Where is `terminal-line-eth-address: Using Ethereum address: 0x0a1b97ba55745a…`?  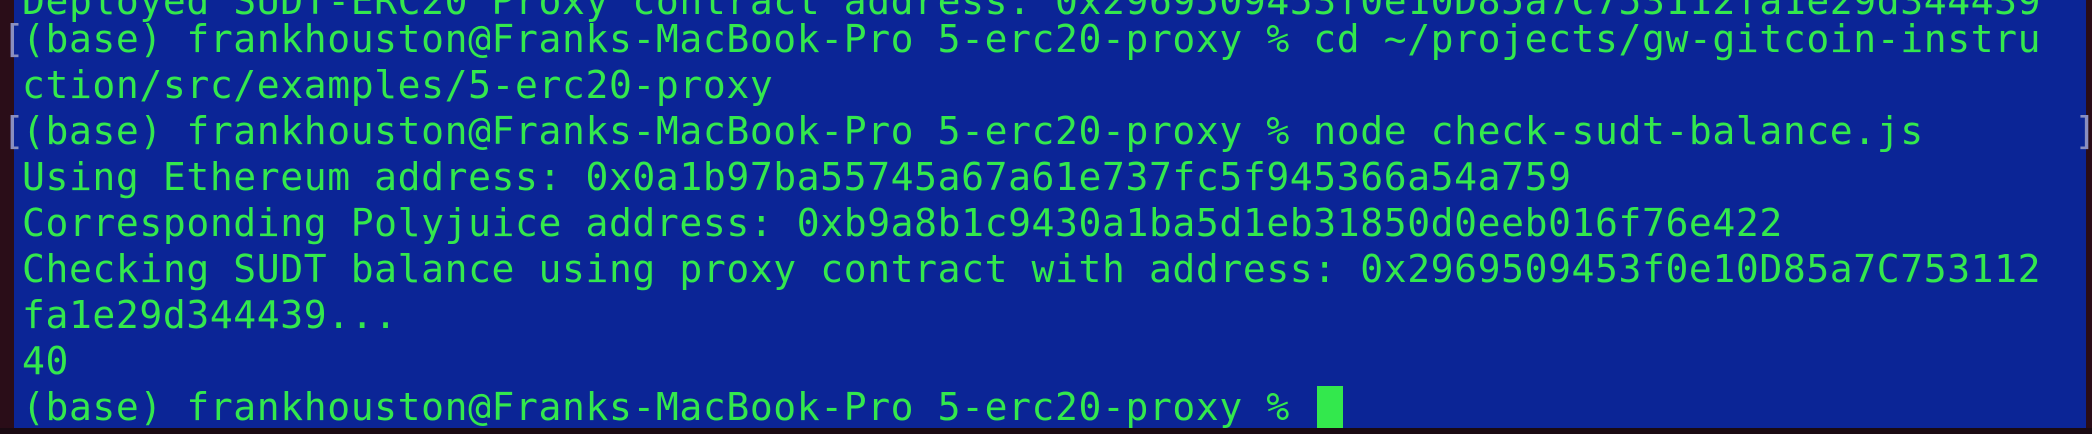 terminal-line-eth-address: Using Ethereum address: 0x0a1b97ba55745a… is located at coordinates (797, 177).